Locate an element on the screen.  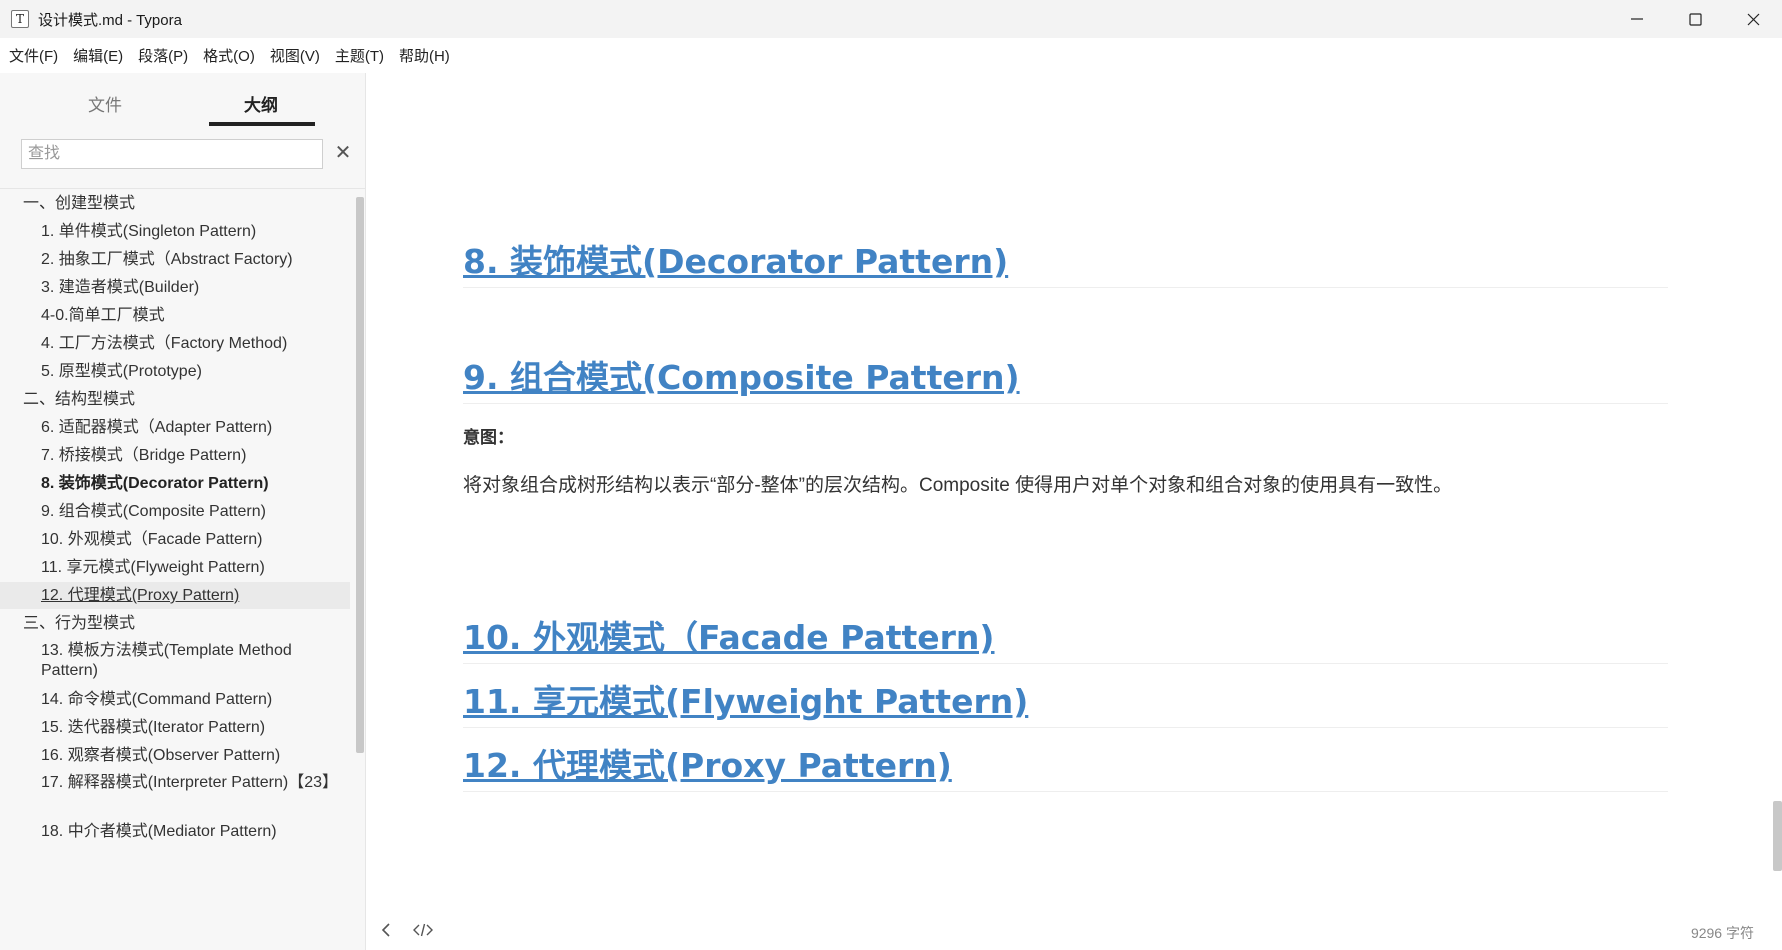
sidebar-divider is located at coordinates (182, 188).